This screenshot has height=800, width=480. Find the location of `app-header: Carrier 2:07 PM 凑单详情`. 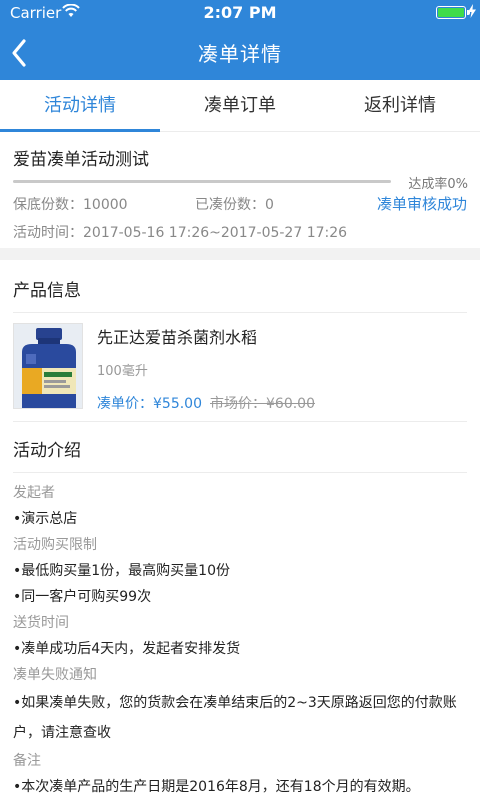

app-header: Carrier 2:07 PM 凑单详情 is located at coordinates (240, 40).